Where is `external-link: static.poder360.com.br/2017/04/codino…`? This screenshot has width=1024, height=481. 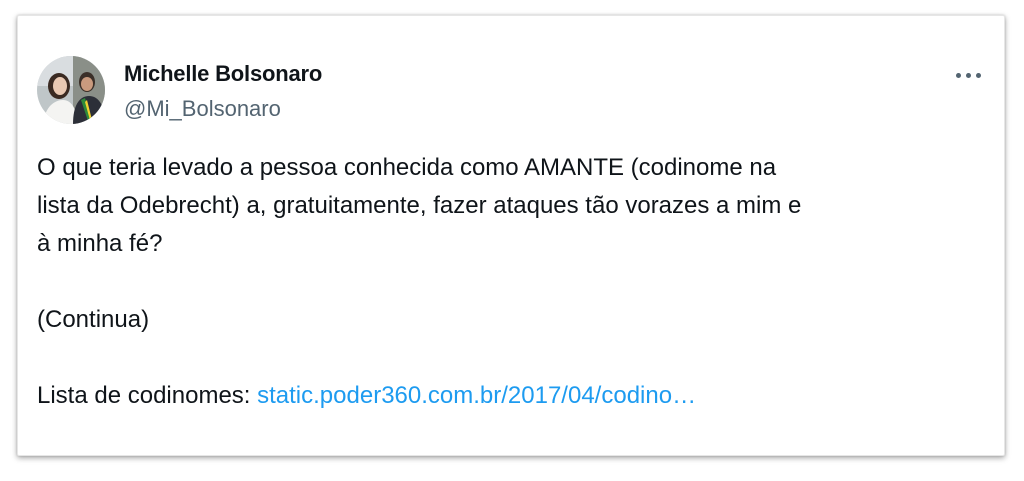 external-link: static.poder360.com.br/2017/04/codino… is located at coordinates (476, 395).